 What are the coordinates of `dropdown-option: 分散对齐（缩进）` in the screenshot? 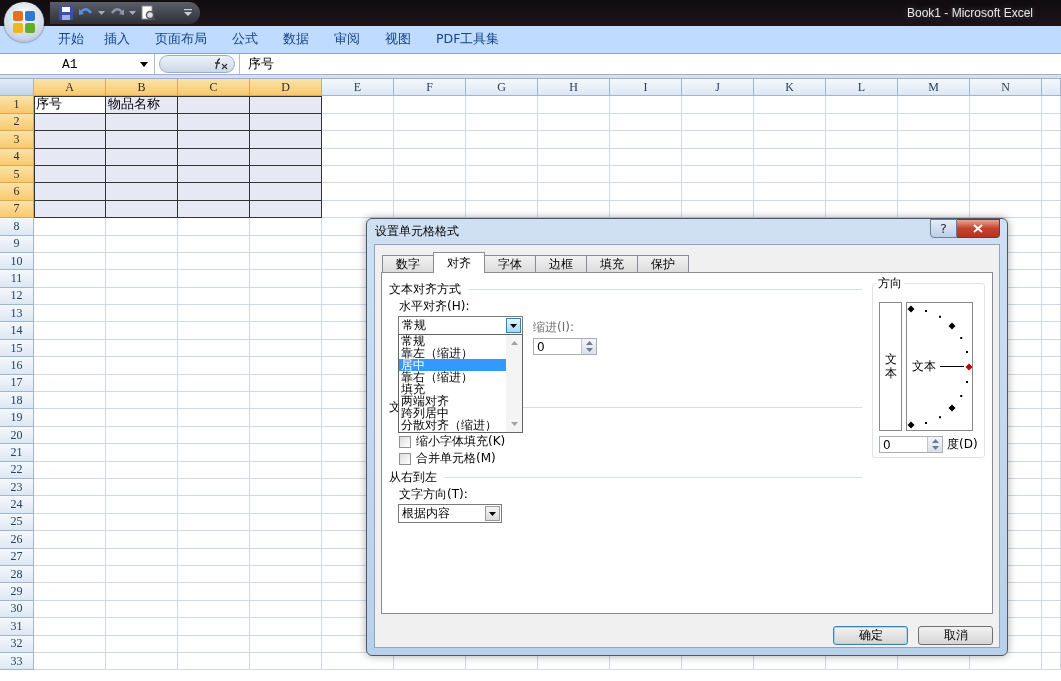 It's located at (452, 425).